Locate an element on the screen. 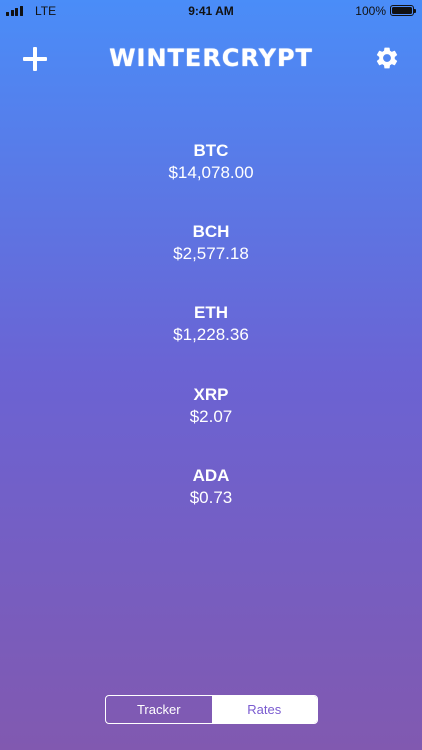 This screenshot has width=422, height=750. tab-rates: Rates is located at coordinates (264, 709).